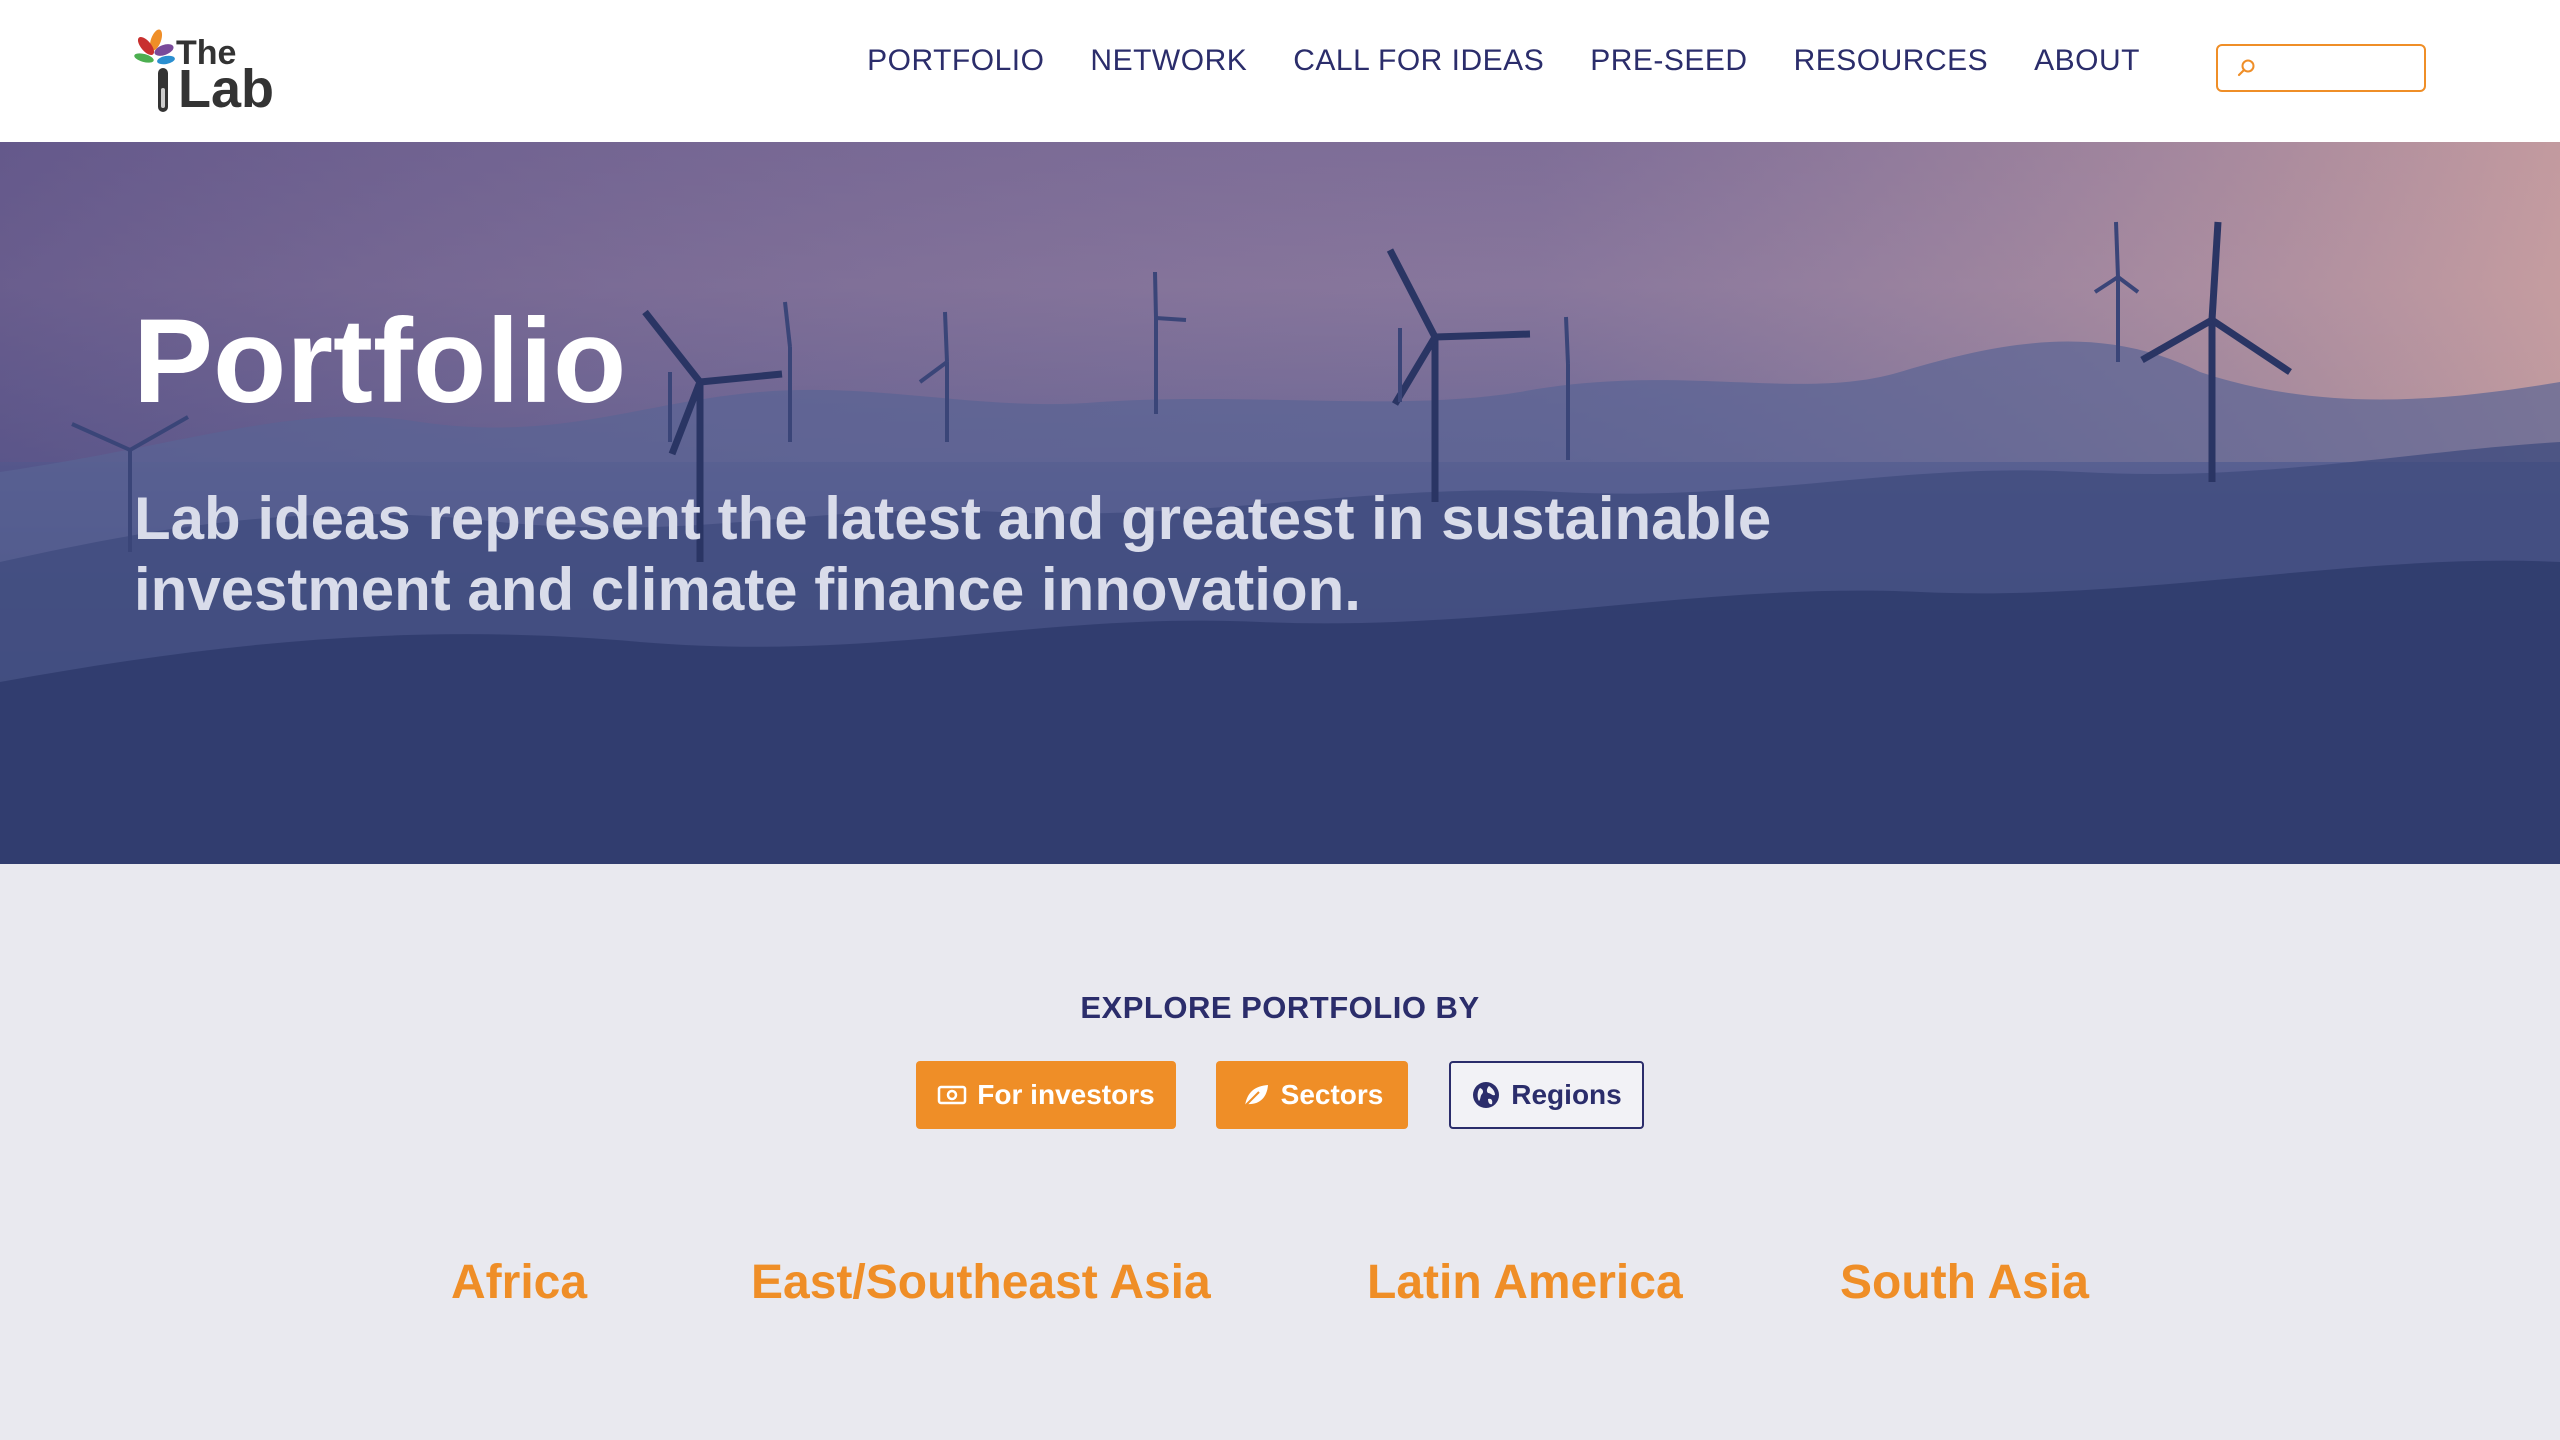 This screenshot has width=2560, height=1440. Describe the element at coordinates (1066, 1094) in the screenshot. I see `for-investors-label: For investors` at that location.